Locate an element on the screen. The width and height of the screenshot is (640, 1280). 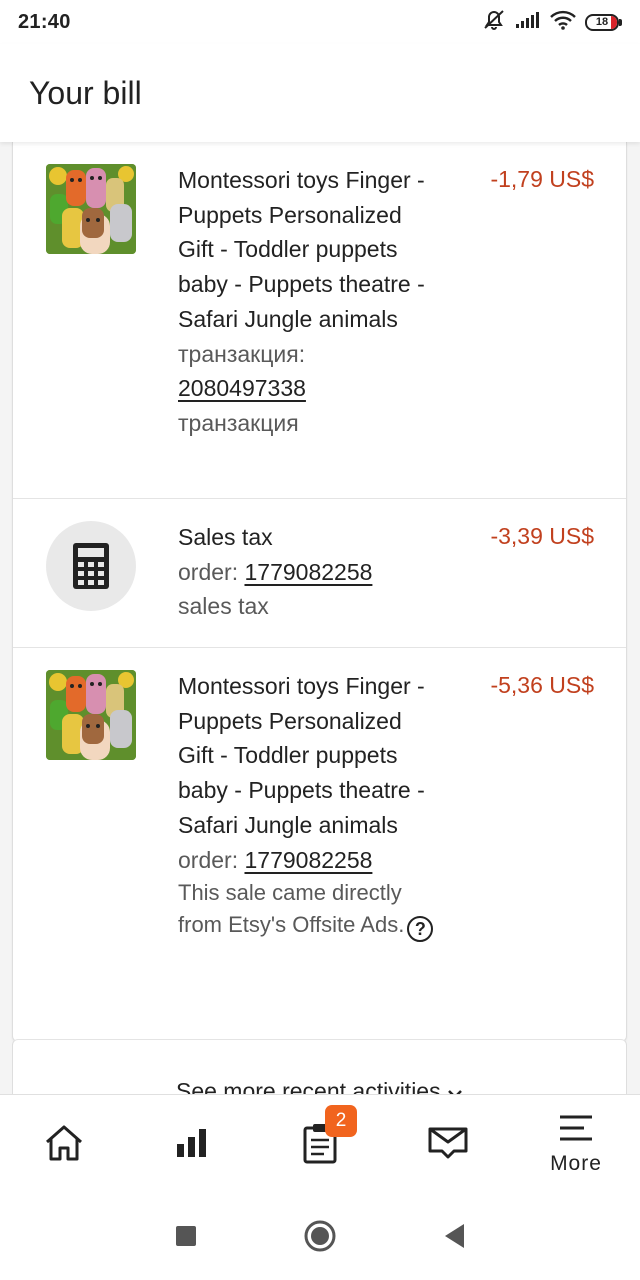
see-more-button: See more recent activities is located at coordinates (319, 1086).